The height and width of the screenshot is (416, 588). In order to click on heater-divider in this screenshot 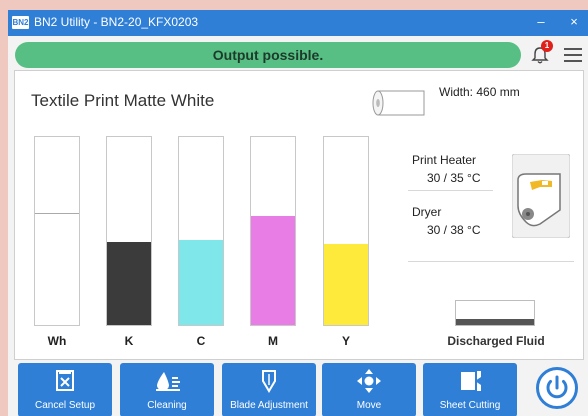, I will do `click(450, 190)`.